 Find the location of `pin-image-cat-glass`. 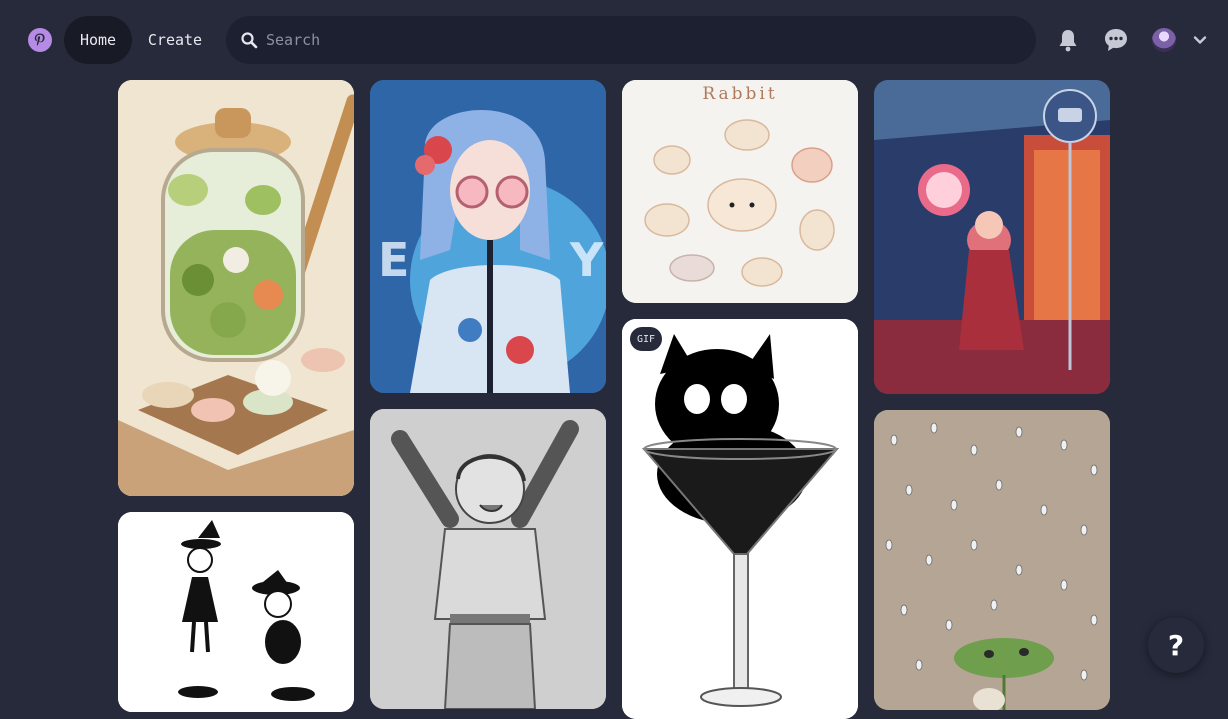

pin-image-cat-glass is located at coordinates (740, 519).